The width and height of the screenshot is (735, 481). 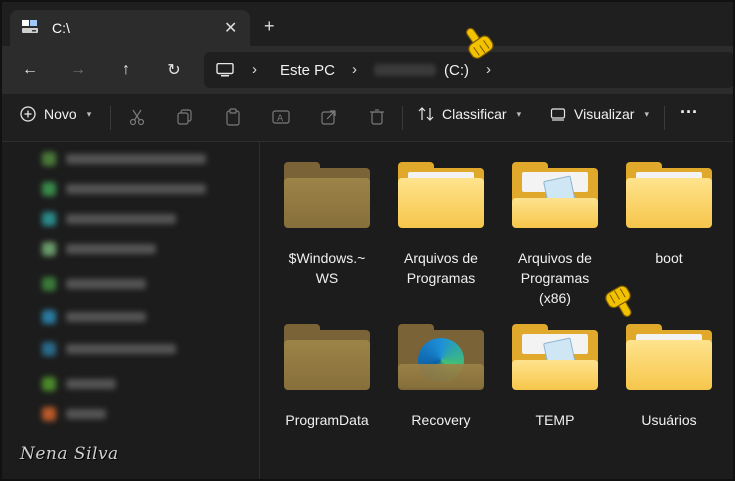 I want to click on new-label: Novo, so click(x=60, y=114).